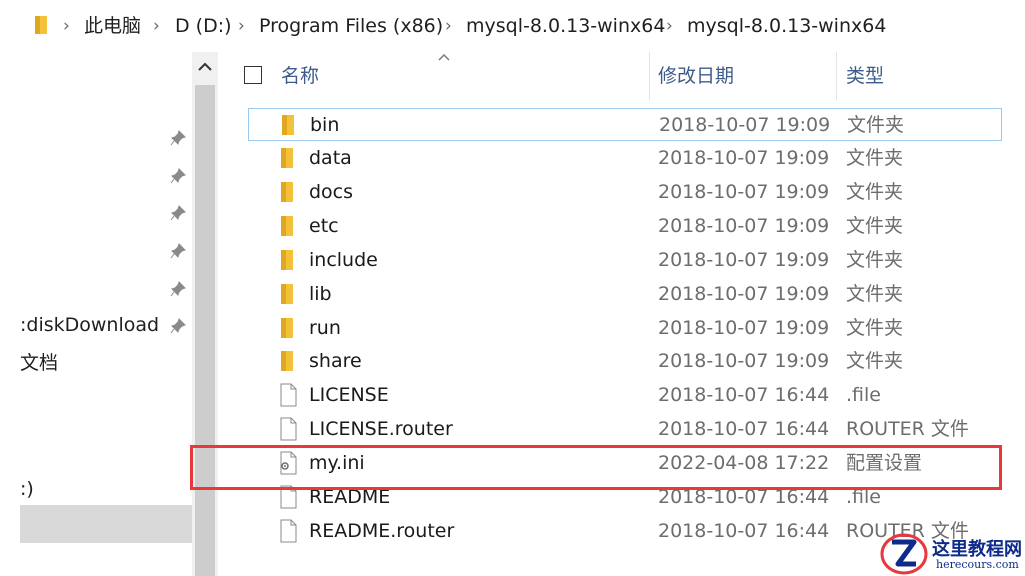 The height and width of the screenshot is (576, 1025). What do you see at coordinates (351, 26) in the screenshot?
I see `breadcrumb-item: Program Files (x86)` at bounding box center [351, 26].